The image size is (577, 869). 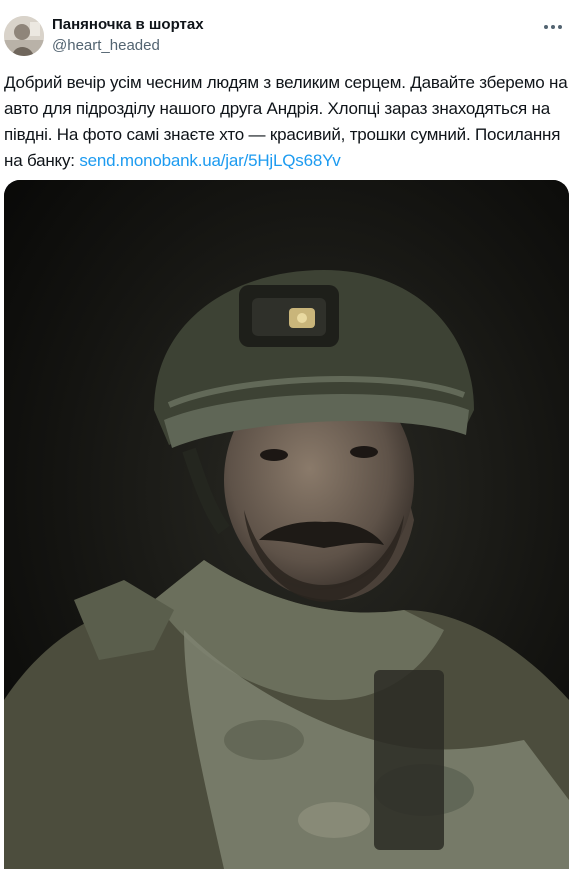 I want to click on avatar, so click(x=24, y=36).